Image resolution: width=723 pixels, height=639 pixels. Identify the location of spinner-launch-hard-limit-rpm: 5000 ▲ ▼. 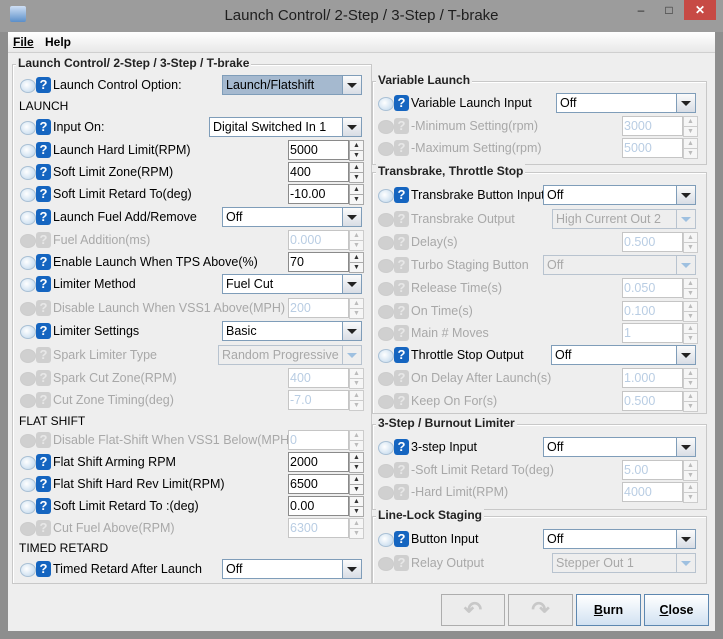
(326, 150).